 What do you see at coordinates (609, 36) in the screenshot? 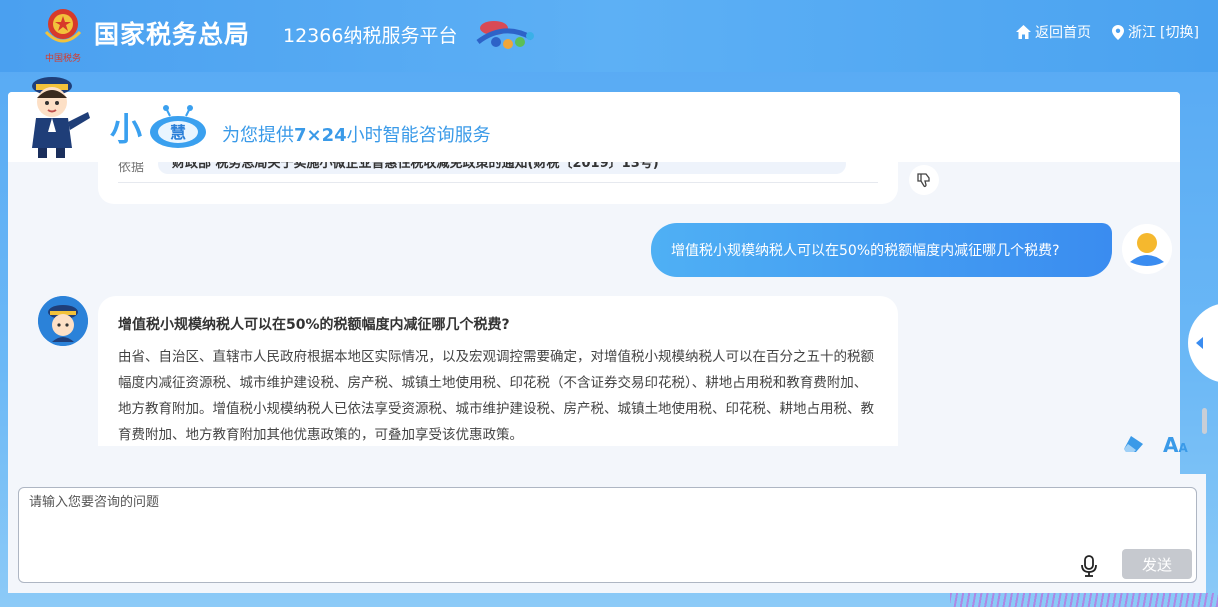
I see `top-header: 中国税务 国家税务总局 12366纳税服务平台 返回首页 浙江 [切换]` at bounding box center [609, 36].